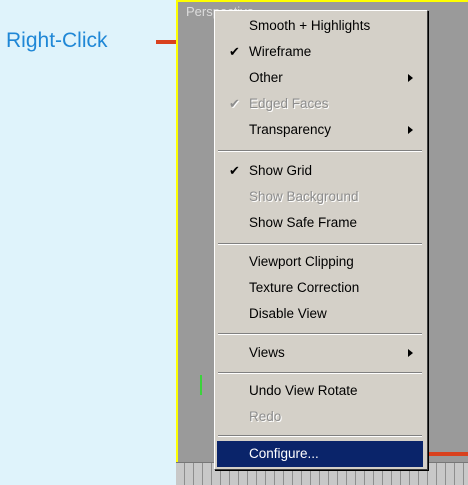  What do you see at coordinates (290, 129) in the screenshot?
I see `menu-item-label: Transparency` at bounding box center [290, 129].